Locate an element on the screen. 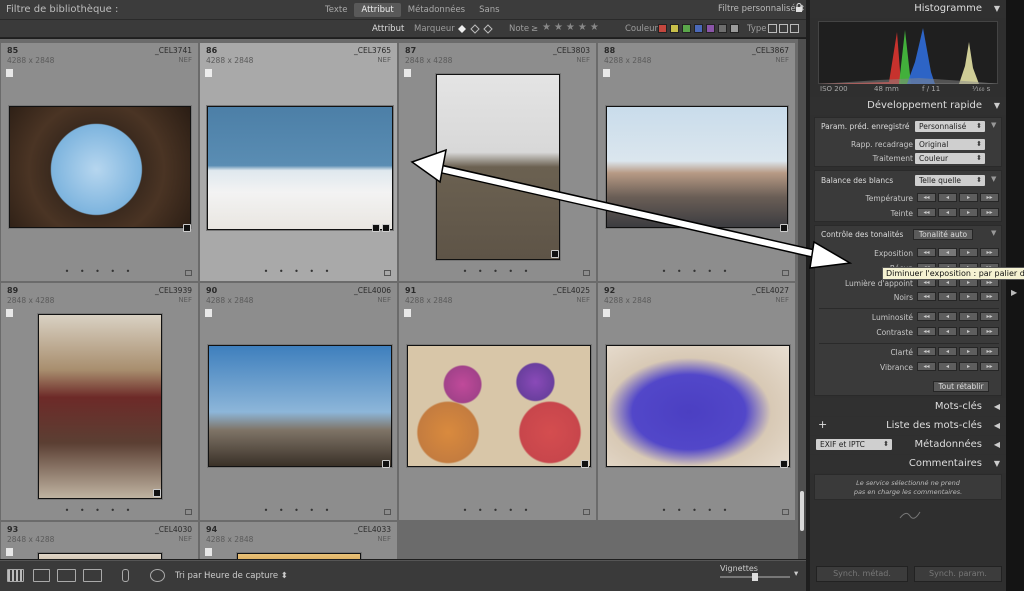 Image resolution: width=1024 pixels, height=591 pixels. grid-cell: 88 4288 x 2848 _CEL3867 NEF • • • • • is located at coordinates (697, 162).